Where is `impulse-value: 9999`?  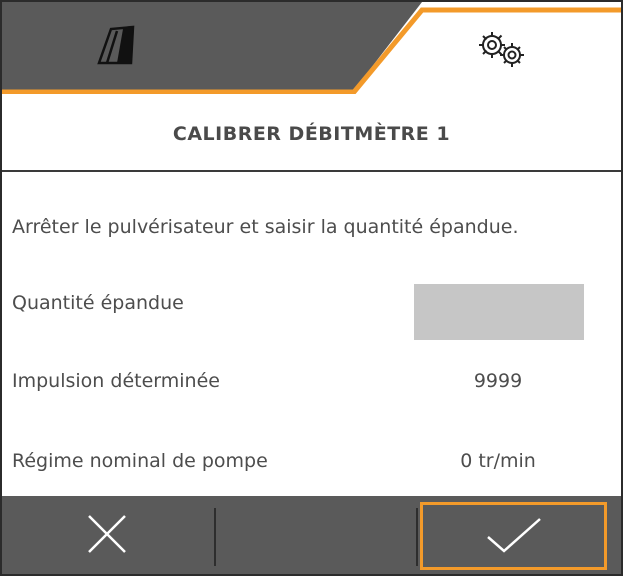
impulse-value: 9999 is located at coordinates (498, 381).